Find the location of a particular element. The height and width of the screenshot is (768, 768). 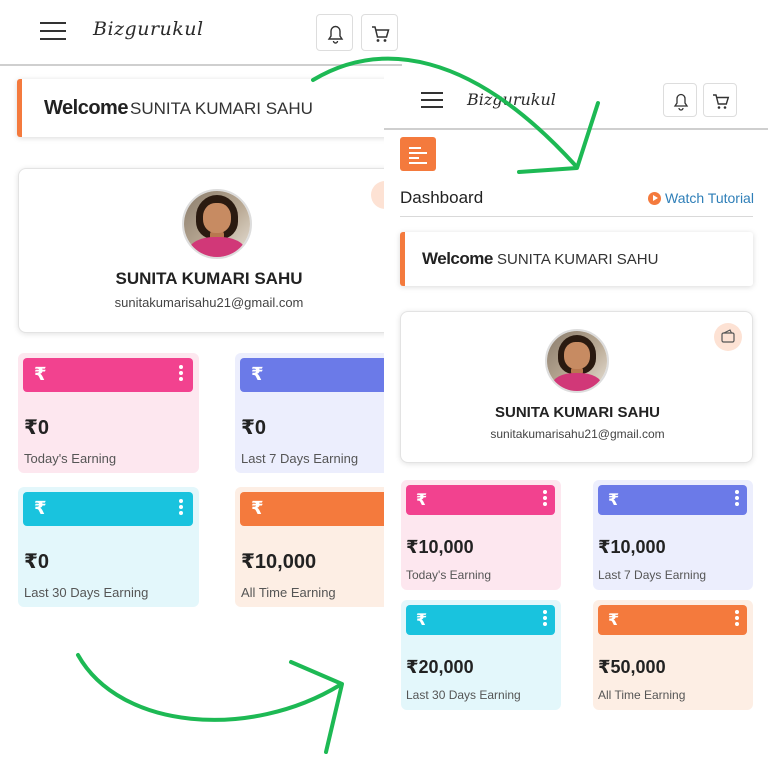

wallet-icon is located at coordinates (728, 337).